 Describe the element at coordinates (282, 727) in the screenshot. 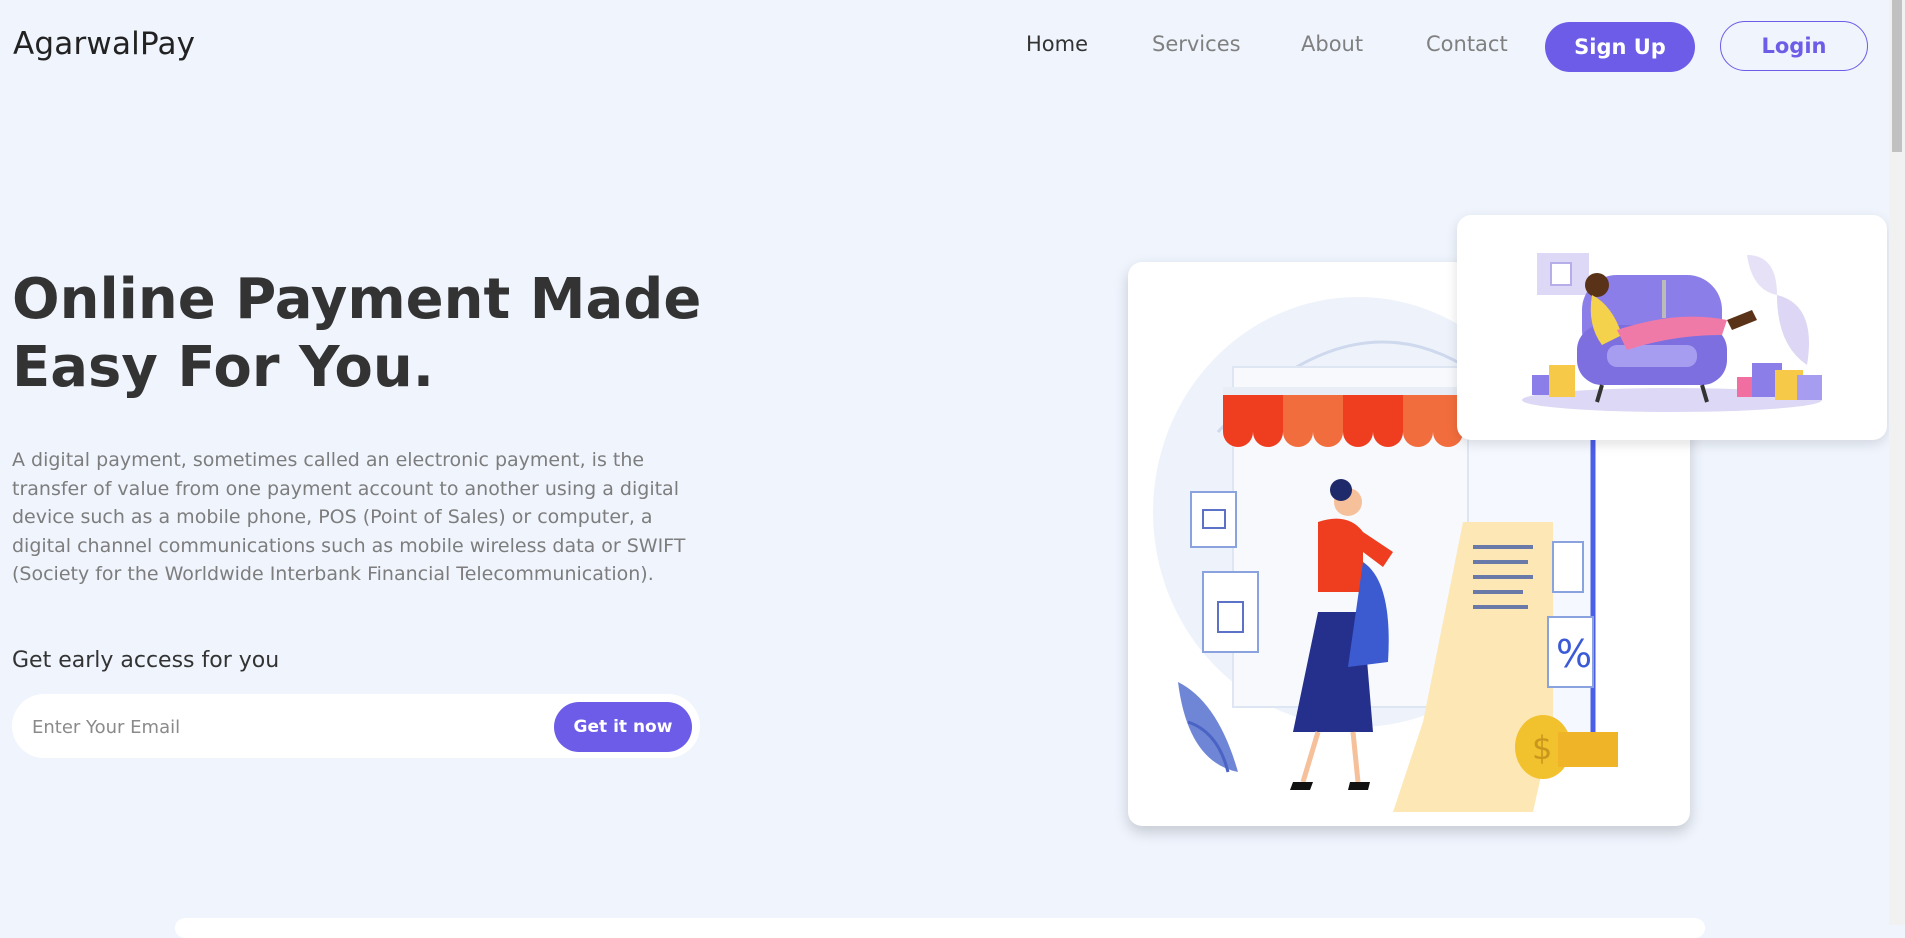

I see `email-input` at that location.